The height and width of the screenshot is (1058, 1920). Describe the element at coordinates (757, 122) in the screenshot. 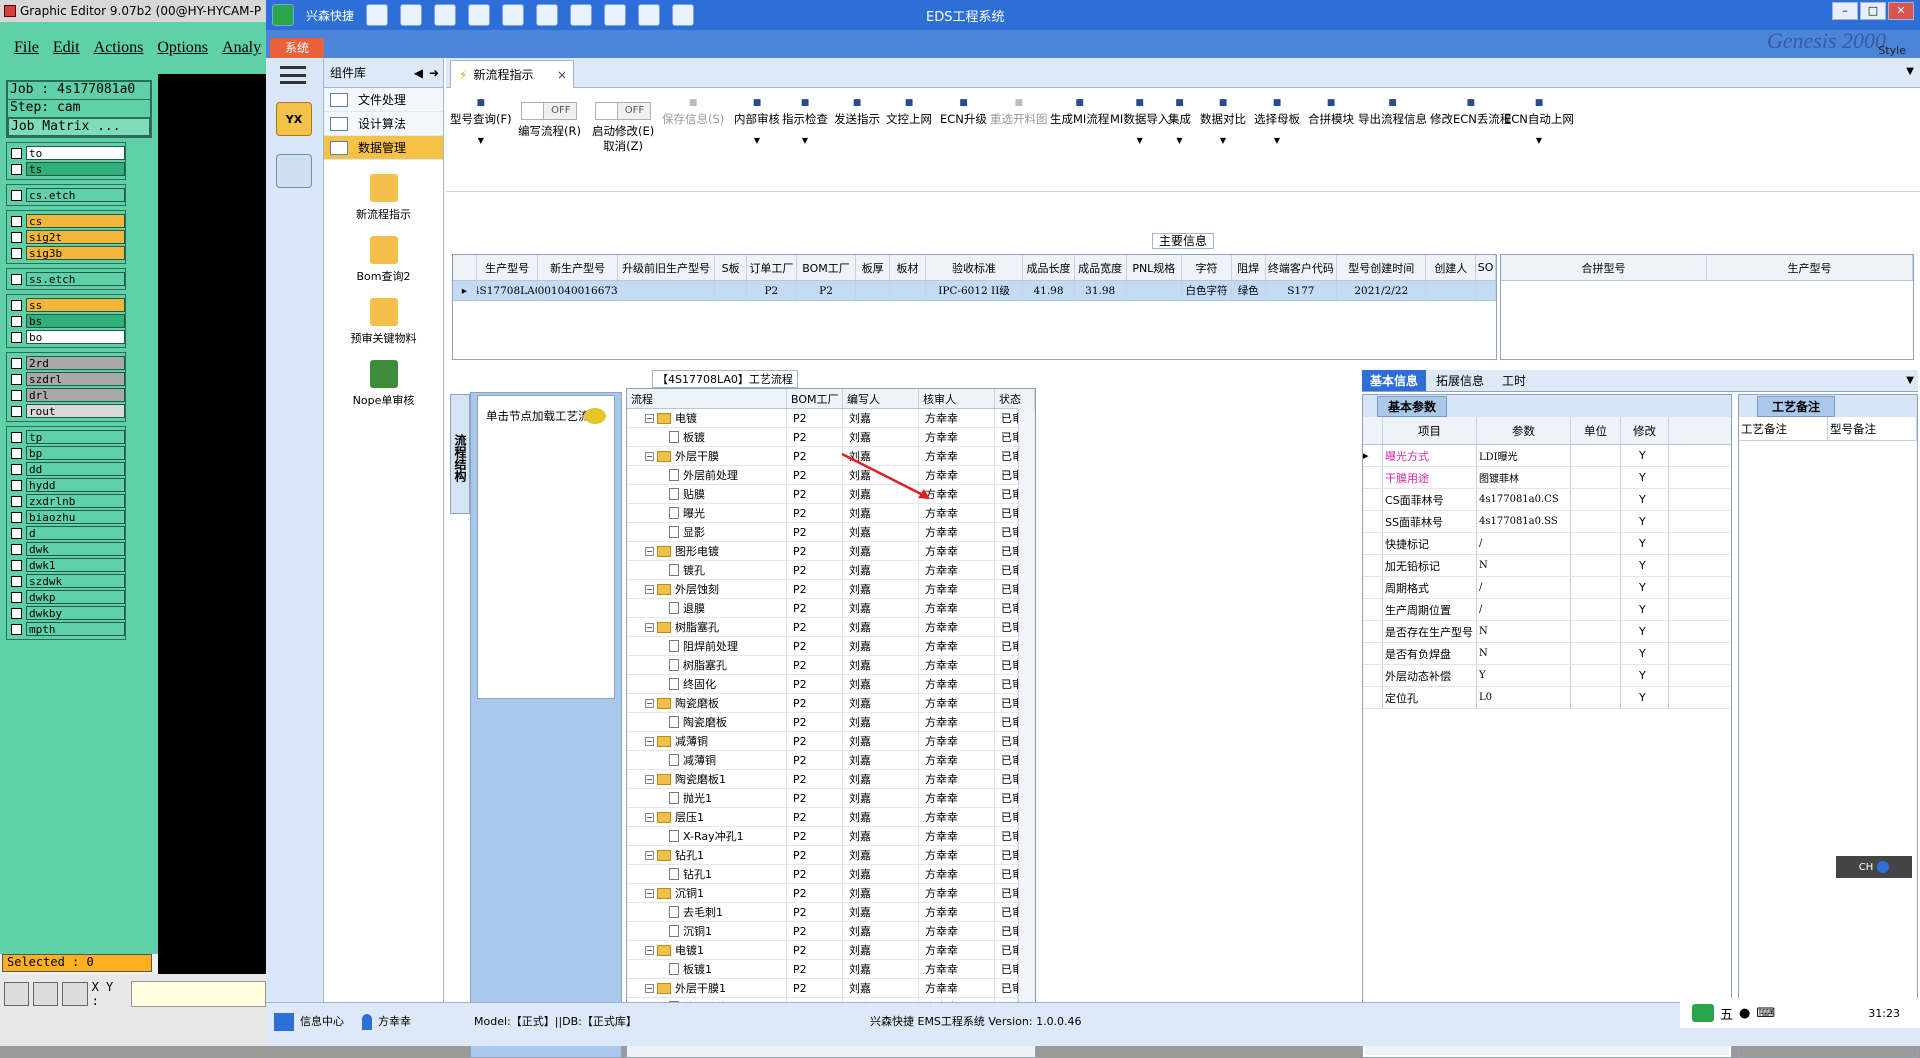

I see `toolbar-button: ■ 内部审核 ▼` at that location.